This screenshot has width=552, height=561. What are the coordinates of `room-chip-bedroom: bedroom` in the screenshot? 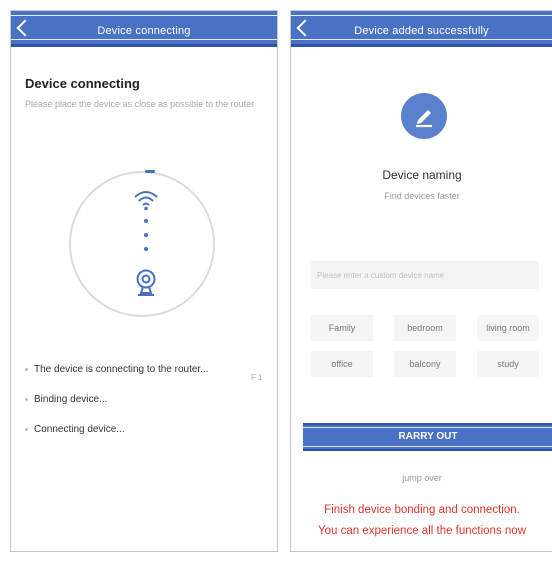 It's located at (425, 328).